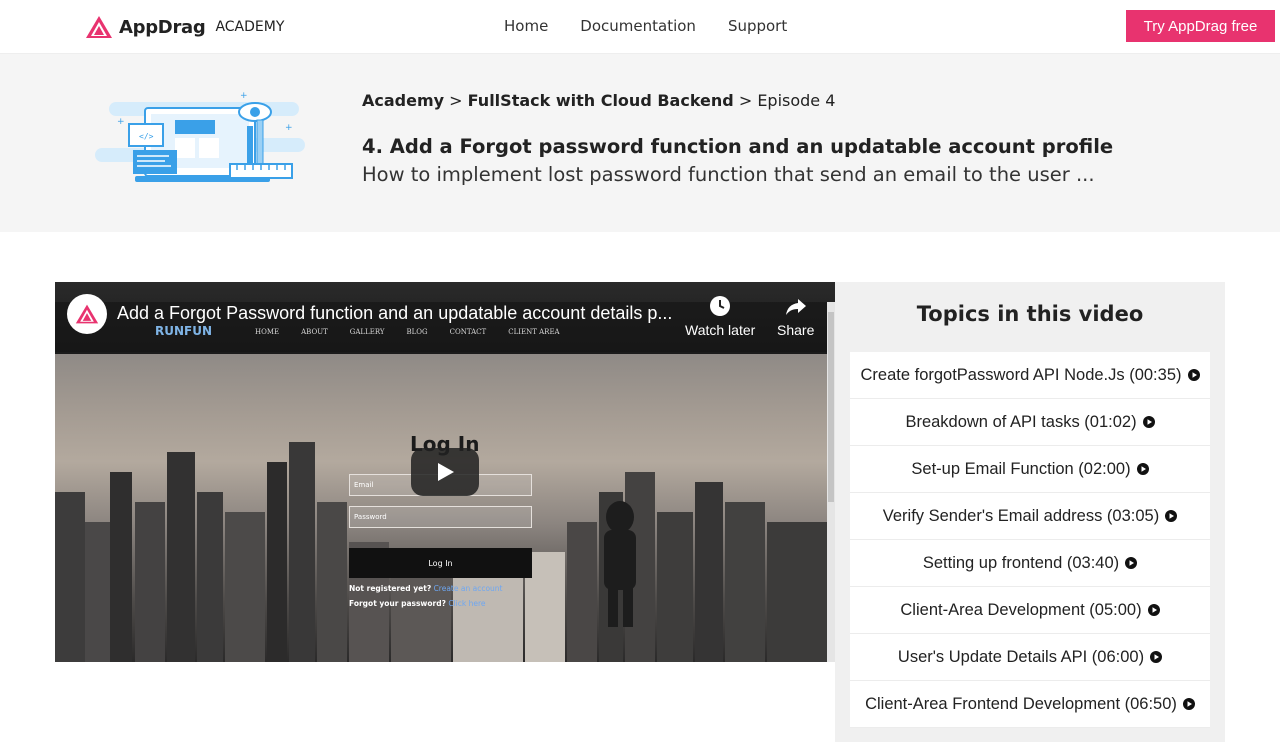 The image size is (1280, 742). Describe the element at coordinates (601, 100) in the screenshot. I see `breadcrumb-course: FullStack with Cloud Backend` at that location.